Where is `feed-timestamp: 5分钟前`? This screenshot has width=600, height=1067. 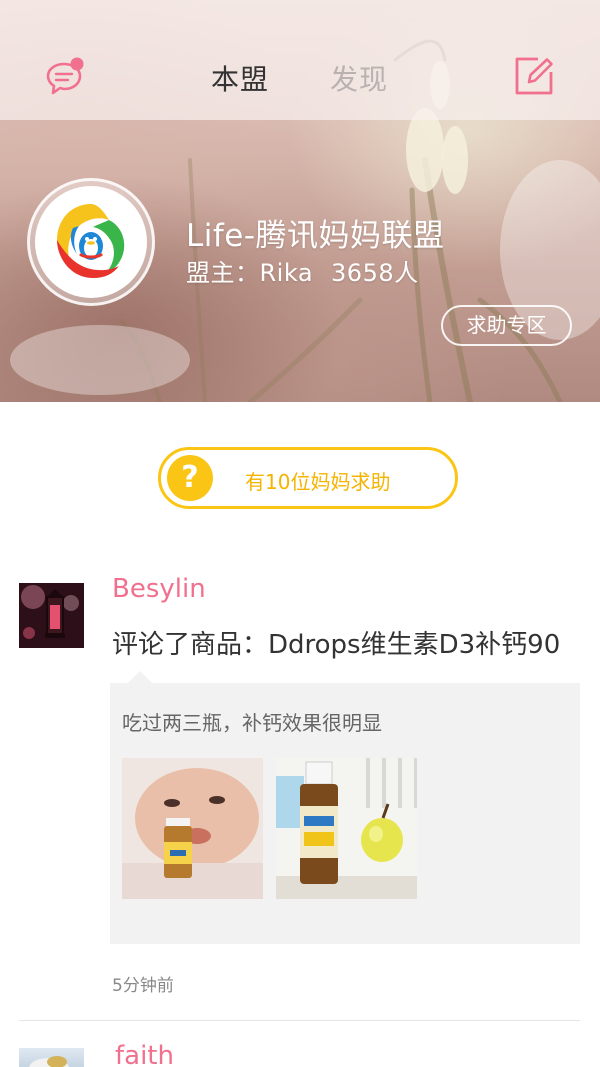 feed-timestamp: 5分钟前 is located at coordinates (143, 986).